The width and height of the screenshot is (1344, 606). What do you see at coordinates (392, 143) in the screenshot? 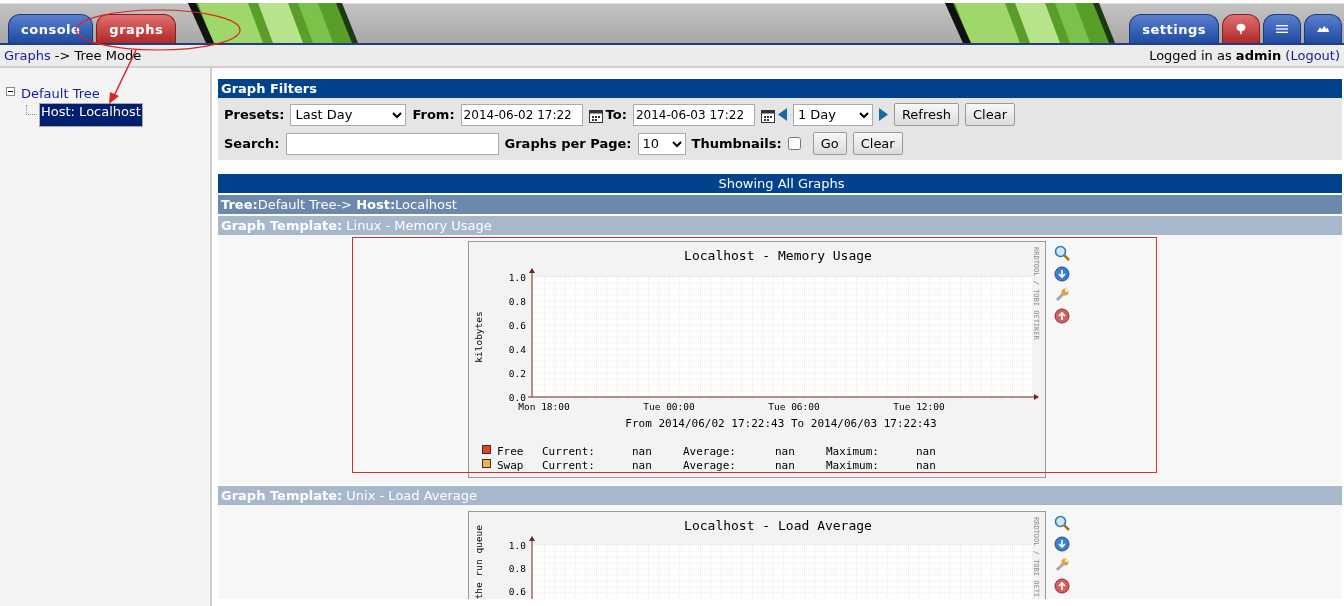
I see `search-field` at bounding box center [392, 143].